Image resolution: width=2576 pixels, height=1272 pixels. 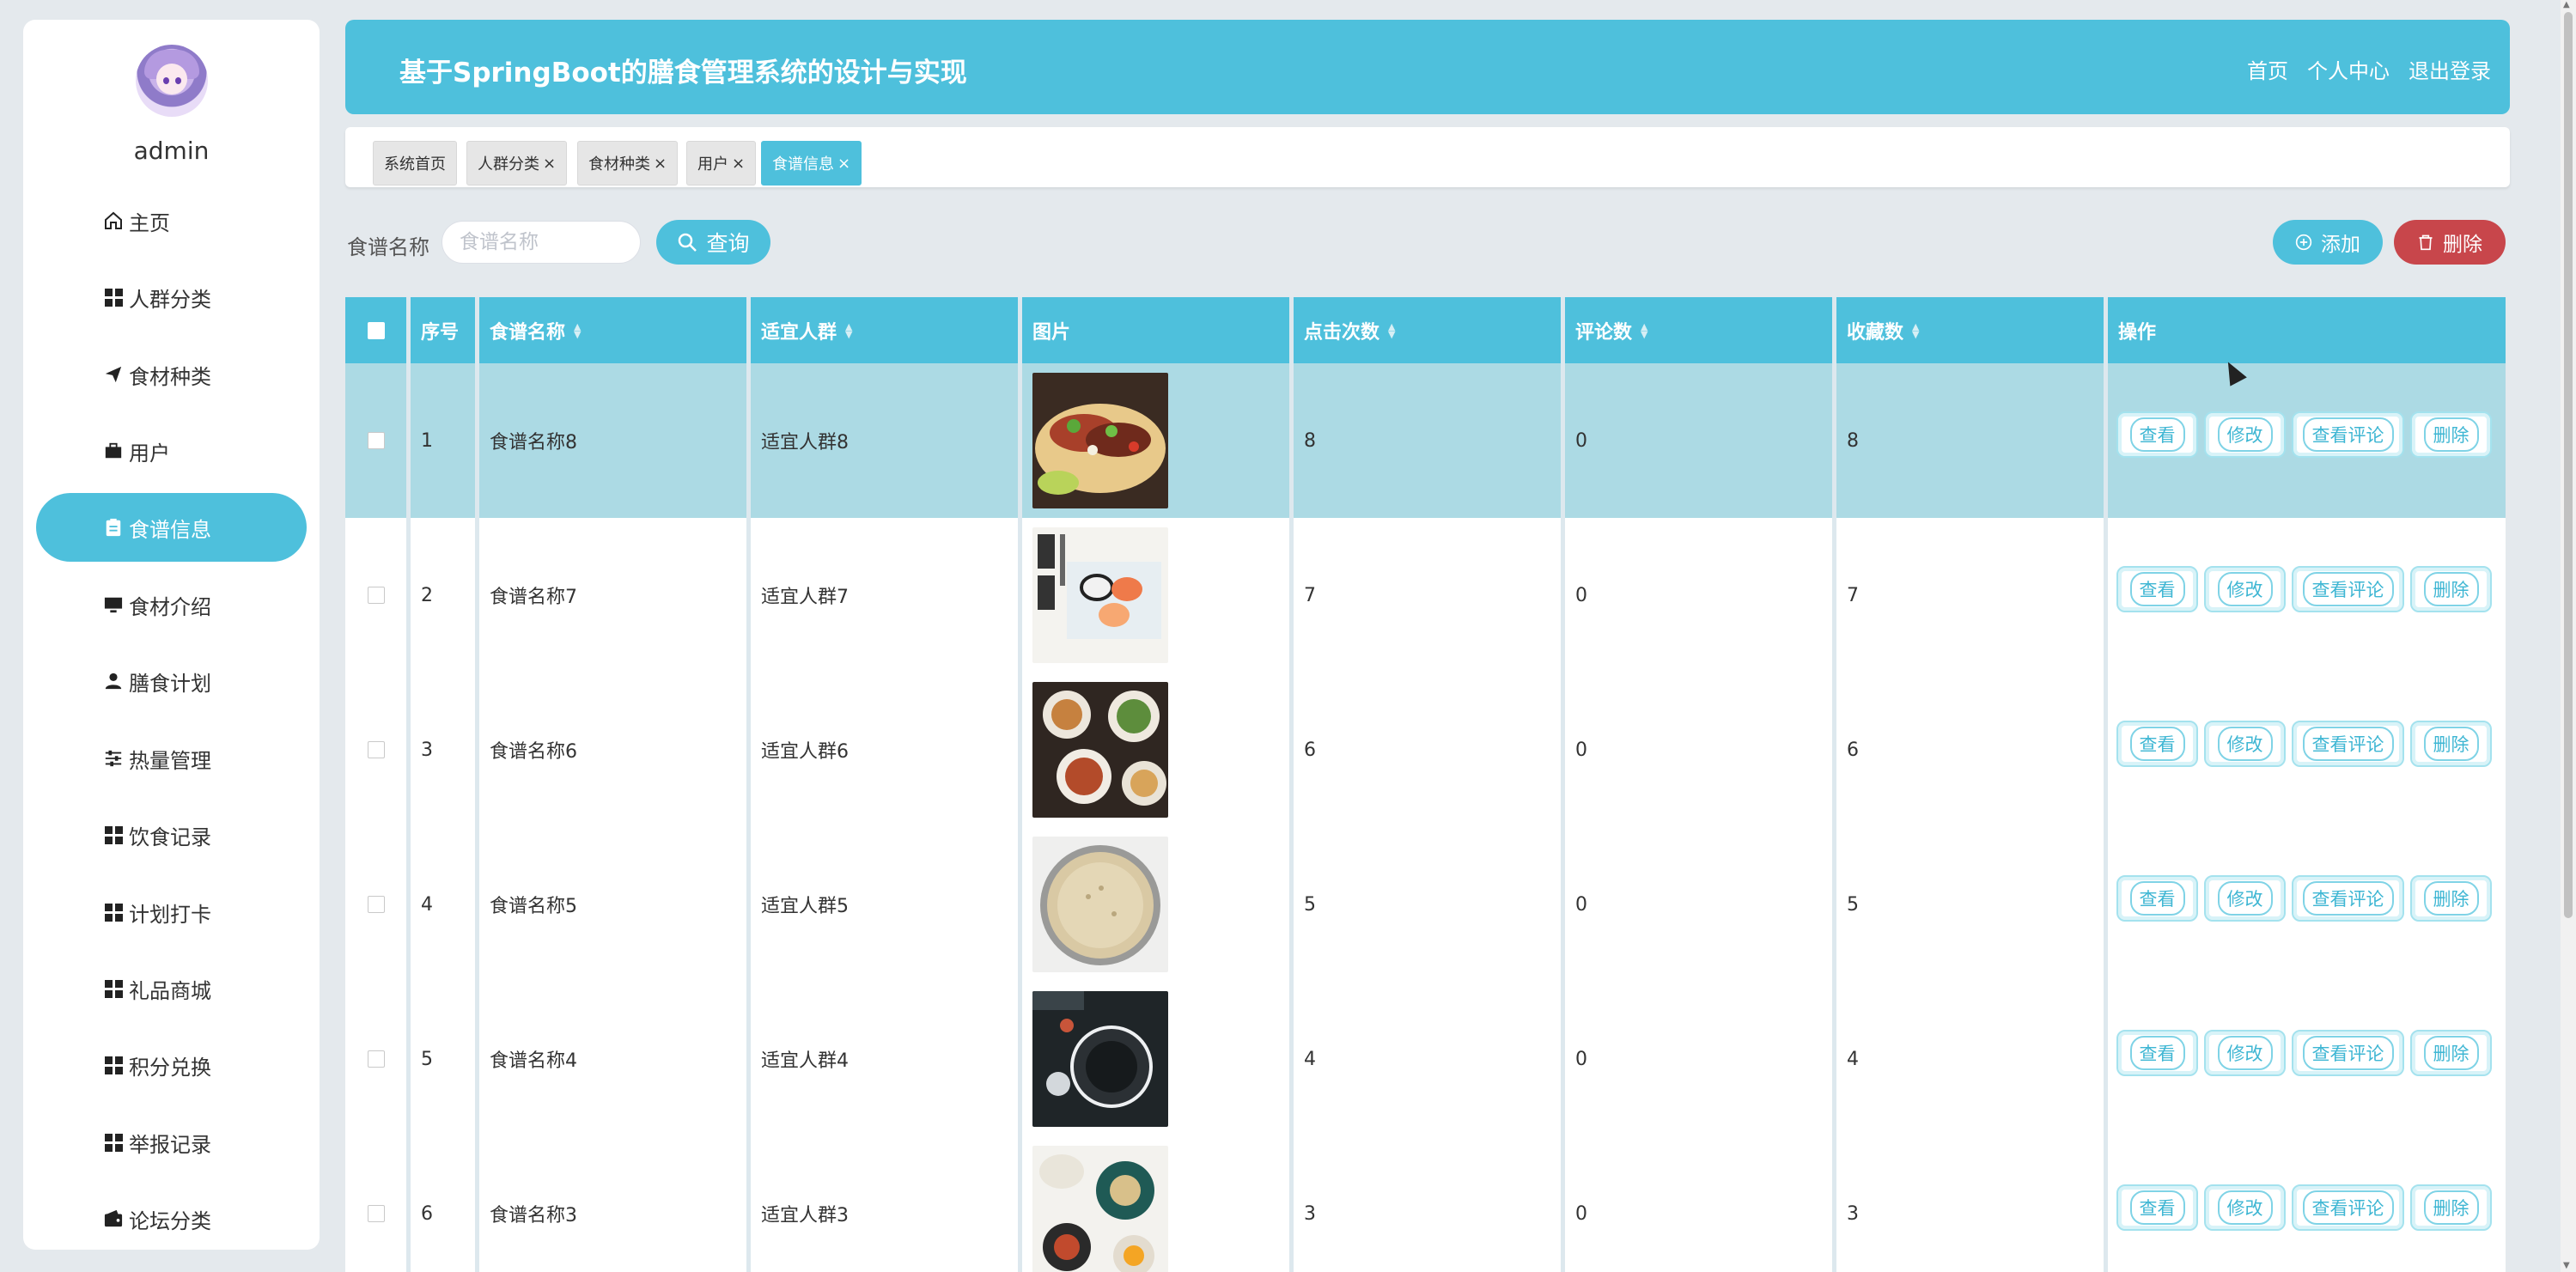 What do you see at coordinates (2450, 242) in the screenshot?
I see `batch-delete-button: 删除` at bounding box center [2450, 242].